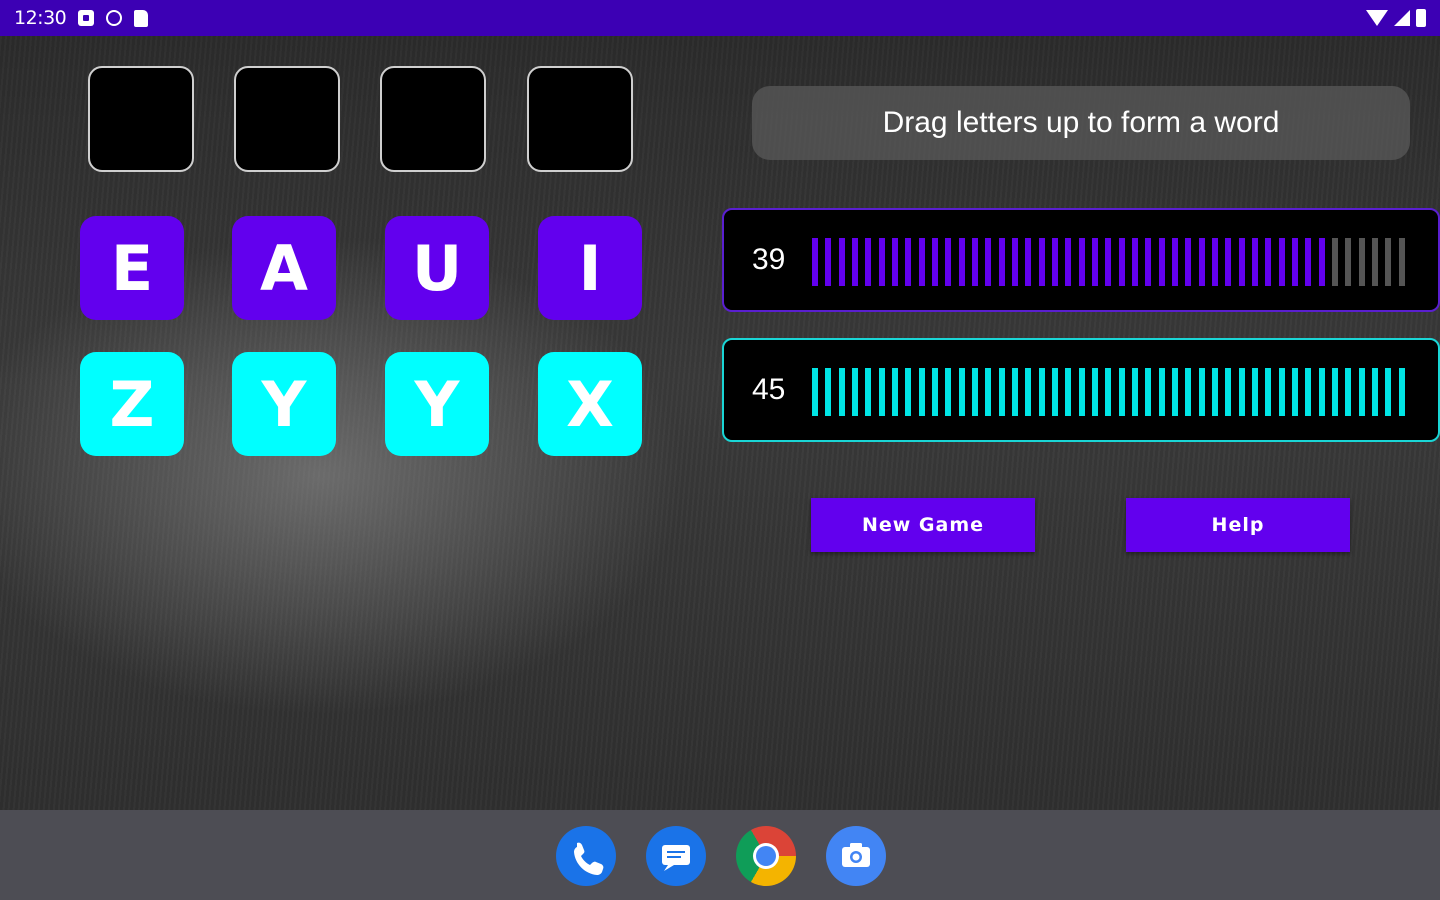  What do you see at coordinates (923, 525) in the screenshot?
I see `new-game-button: New Game` at bounding box center [923, 525].